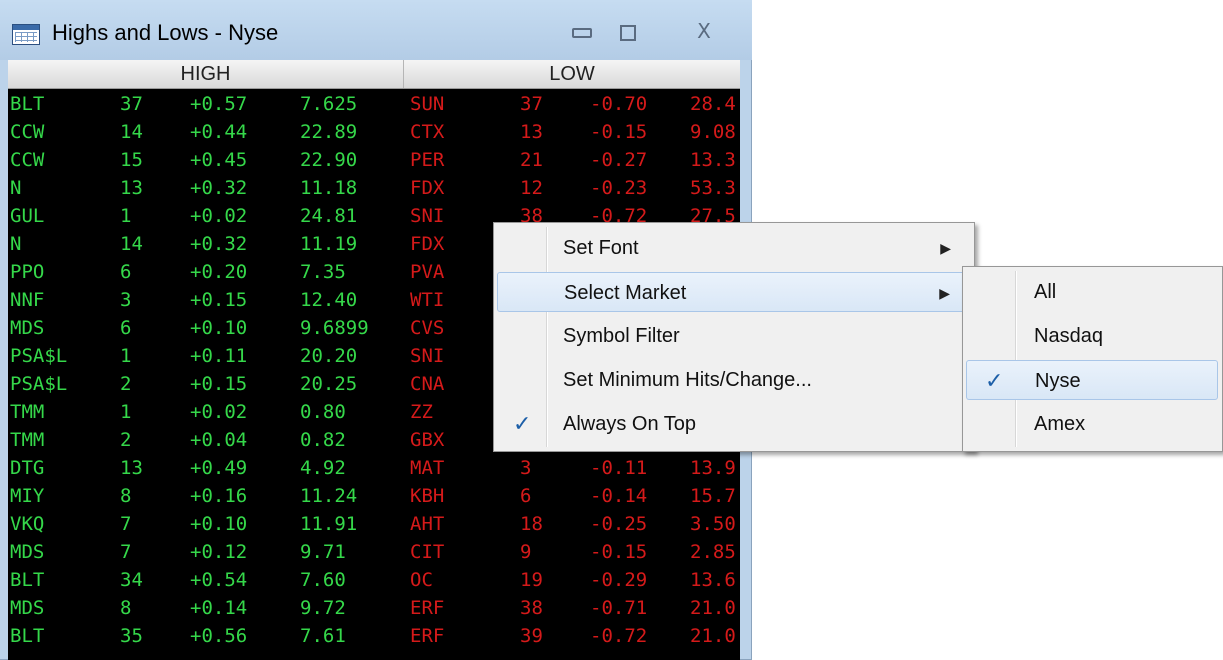  What do you see at coordinates (323, 412) in the screenshot?
I see `high-price: 0.80` at bounding box center [323, 412].